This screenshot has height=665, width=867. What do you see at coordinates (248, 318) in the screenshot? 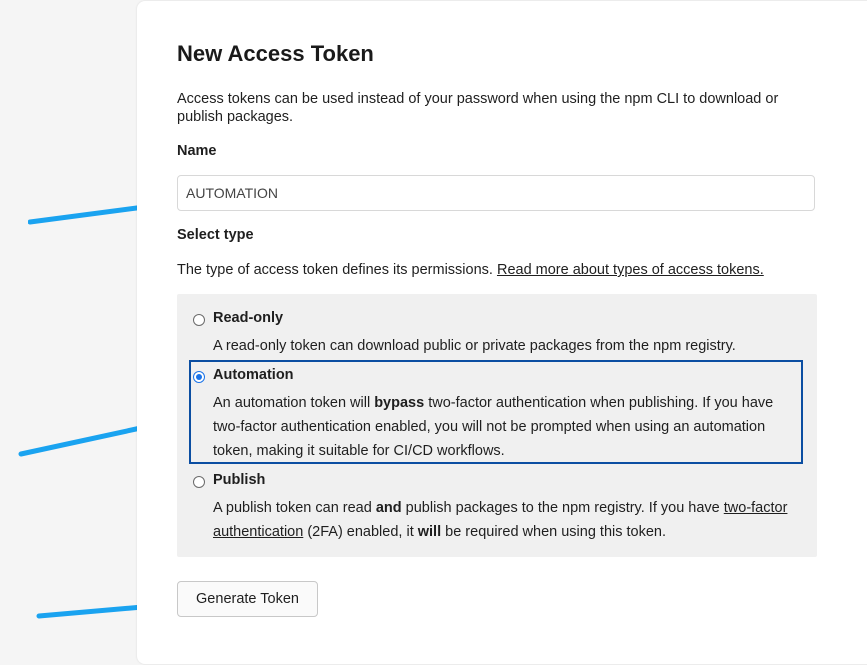
I see `read-only-title: Read-only` at bounding box center [248, 318].